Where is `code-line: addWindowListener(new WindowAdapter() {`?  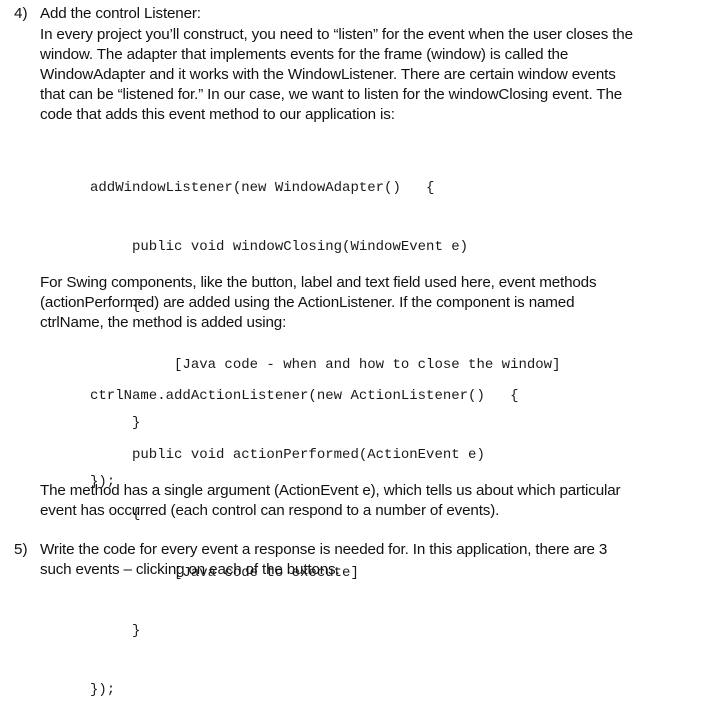 code-line: addWindowListener(new WindowAdapter() { is located at coordinates (262, 188).